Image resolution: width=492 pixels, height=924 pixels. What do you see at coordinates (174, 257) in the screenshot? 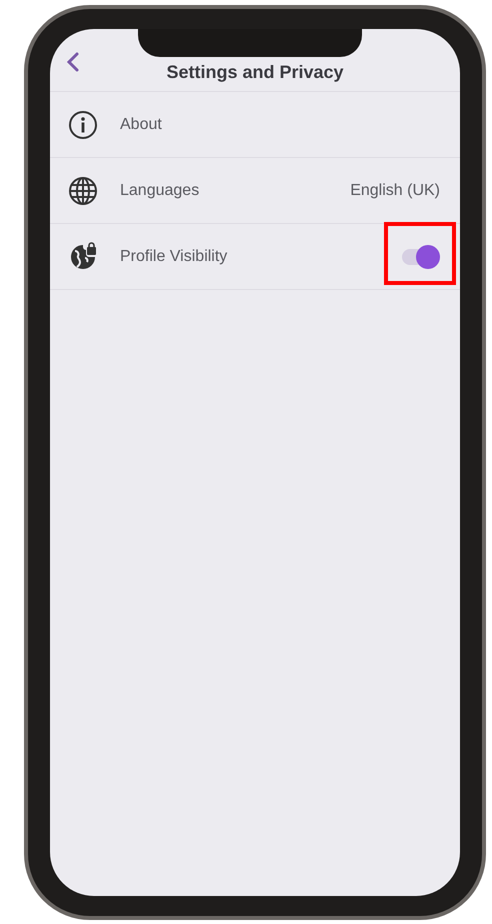
I see `row-label: Profile Visibility` at bounding box center [174, 257].